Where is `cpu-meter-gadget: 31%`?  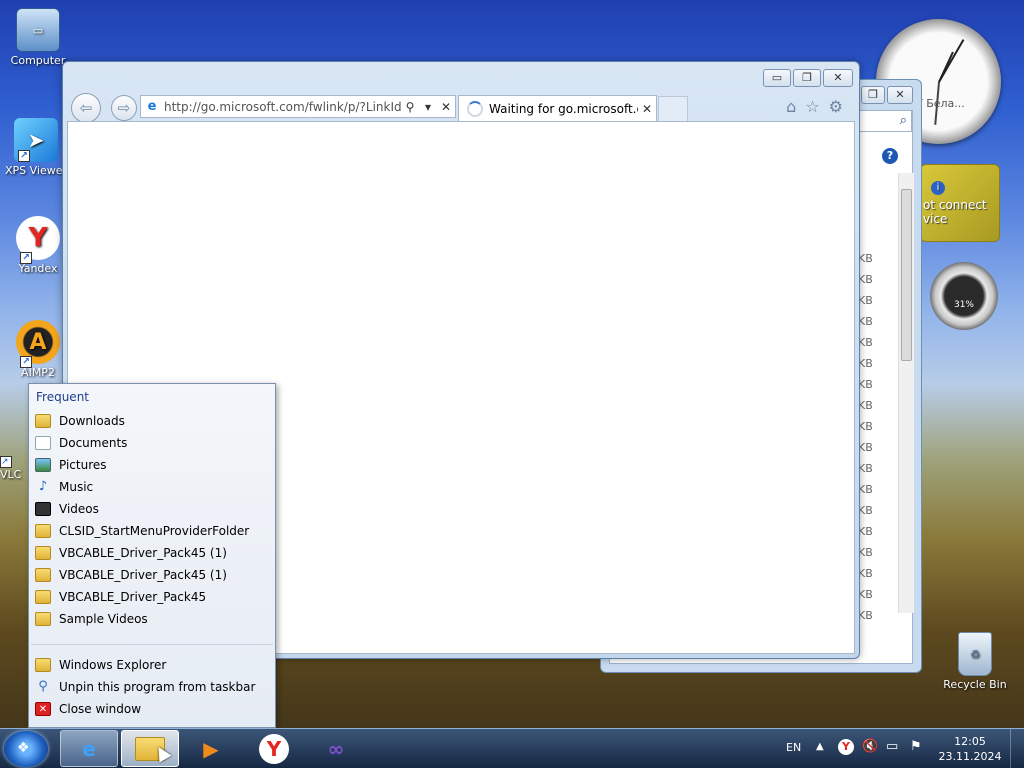
cpu-meter-gadget: 31% is located at coordinates (964, 296).